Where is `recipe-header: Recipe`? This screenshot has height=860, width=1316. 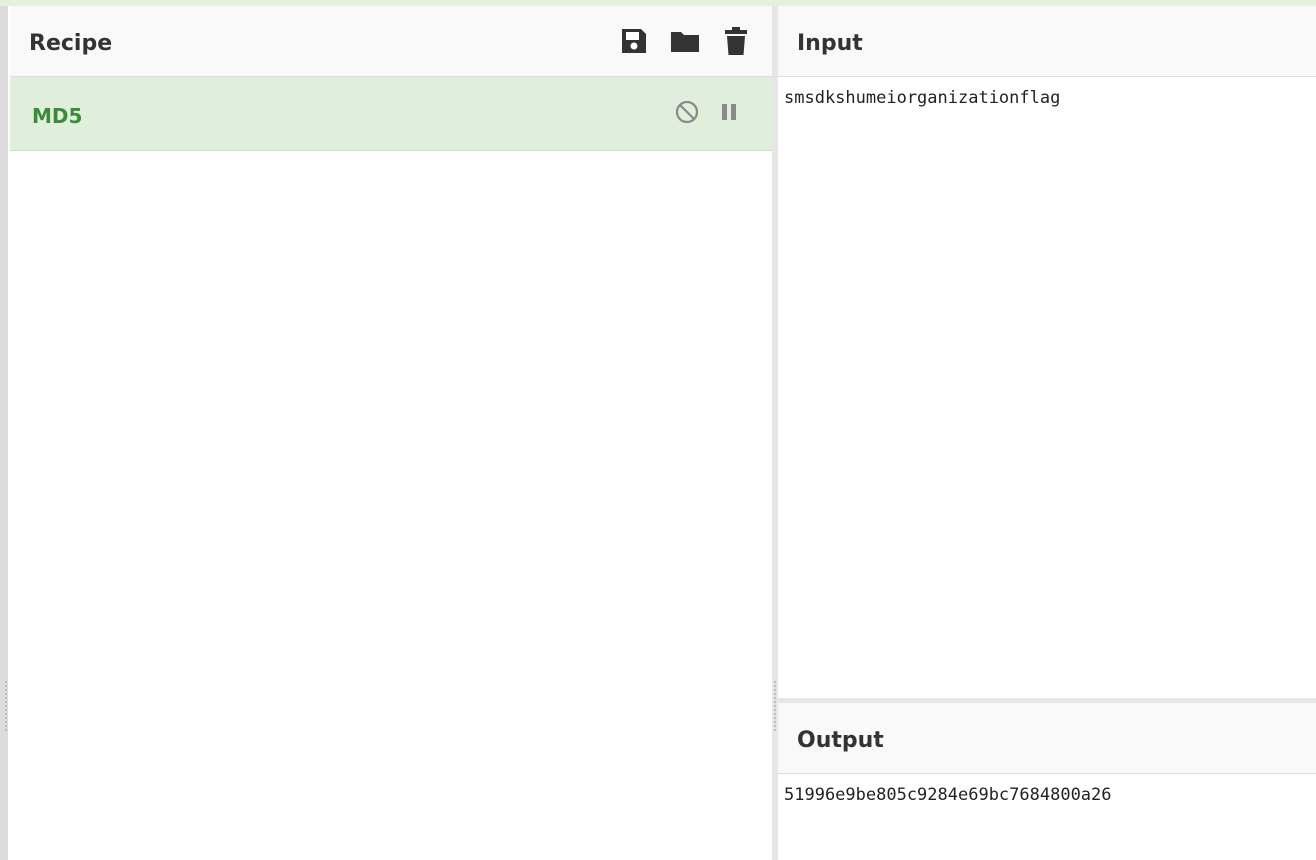
recipe-header: Recipe is located at coordinates (391, 41).